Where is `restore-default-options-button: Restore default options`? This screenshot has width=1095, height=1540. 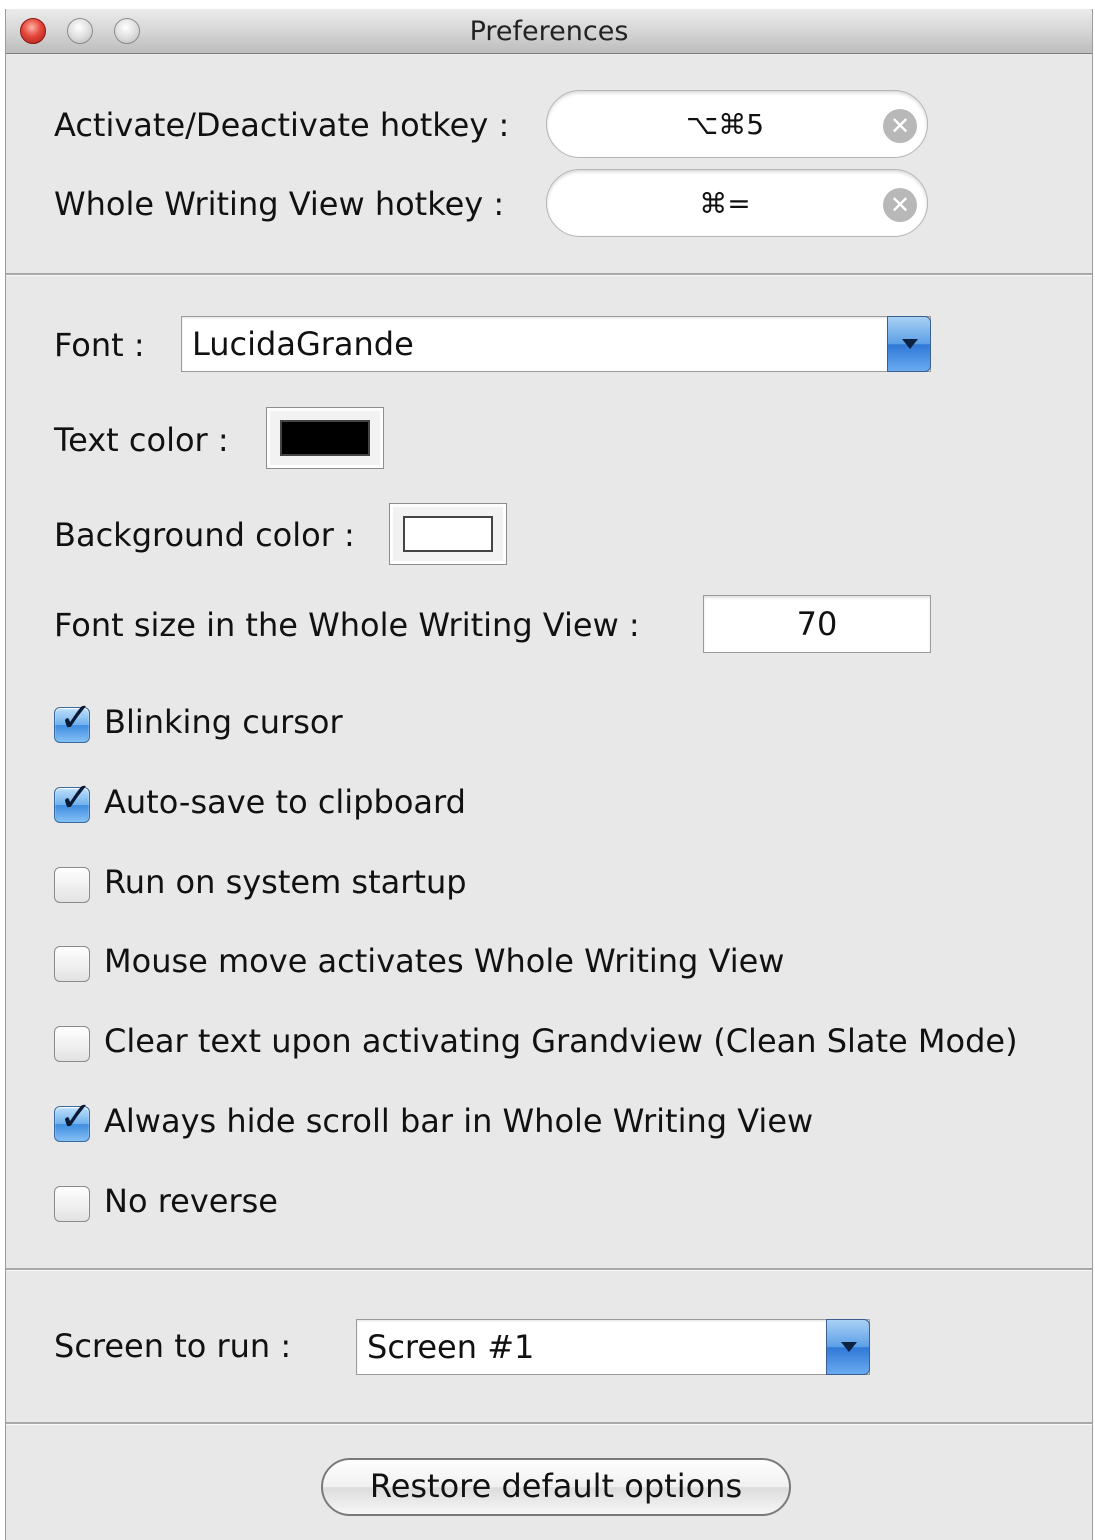
restore-default-options-button: Restore default options is located at coordinates (556, 1487).